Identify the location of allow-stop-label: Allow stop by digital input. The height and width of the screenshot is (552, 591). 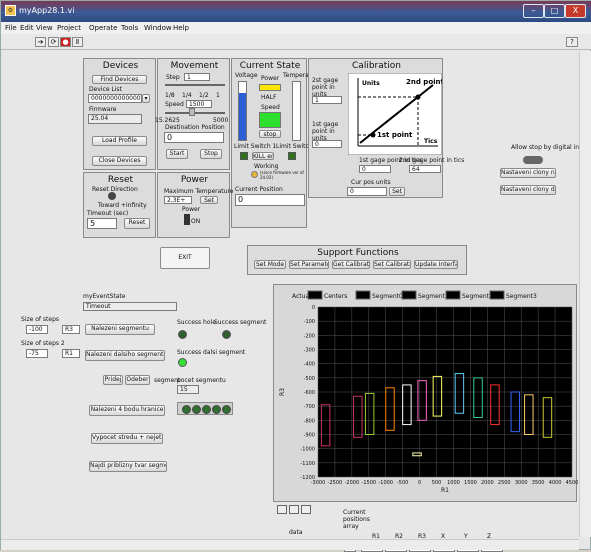
(550, 147).